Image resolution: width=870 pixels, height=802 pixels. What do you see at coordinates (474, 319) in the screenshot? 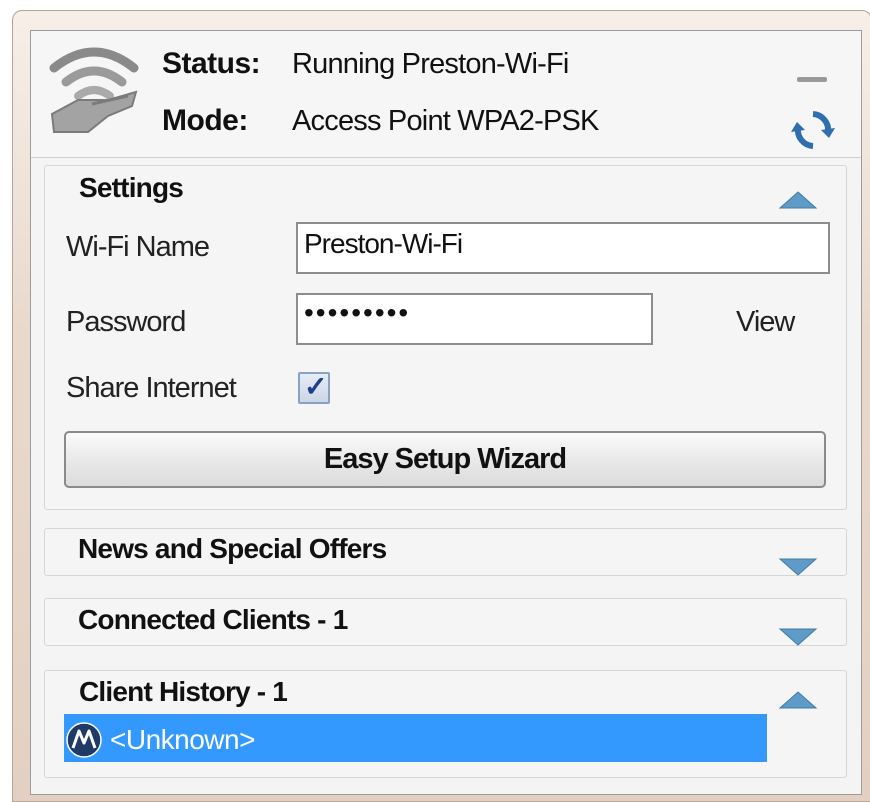
I see `password-input: •••••••••` at bounding box center [474, 319].